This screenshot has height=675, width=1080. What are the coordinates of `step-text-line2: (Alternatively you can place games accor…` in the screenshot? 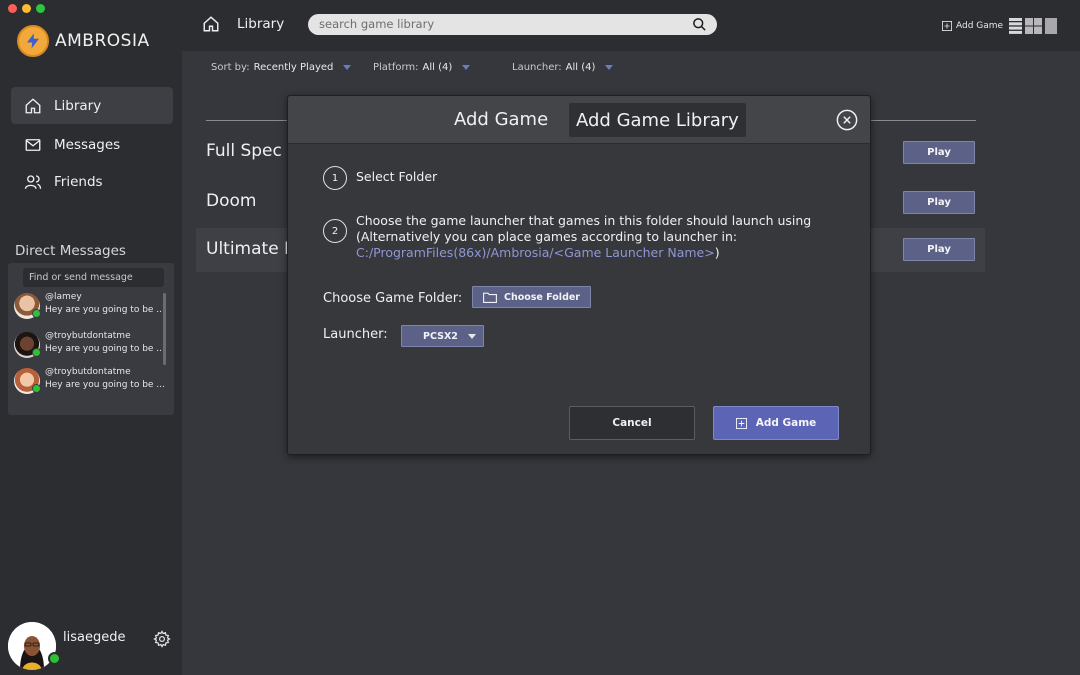 It's located at (547, 236).